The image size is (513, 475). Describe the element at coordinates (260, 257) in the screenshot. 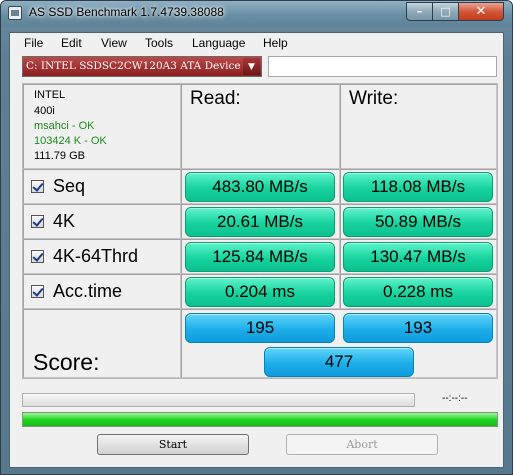

I see `4k64-read-value: 125.84 MB/s` at that location.